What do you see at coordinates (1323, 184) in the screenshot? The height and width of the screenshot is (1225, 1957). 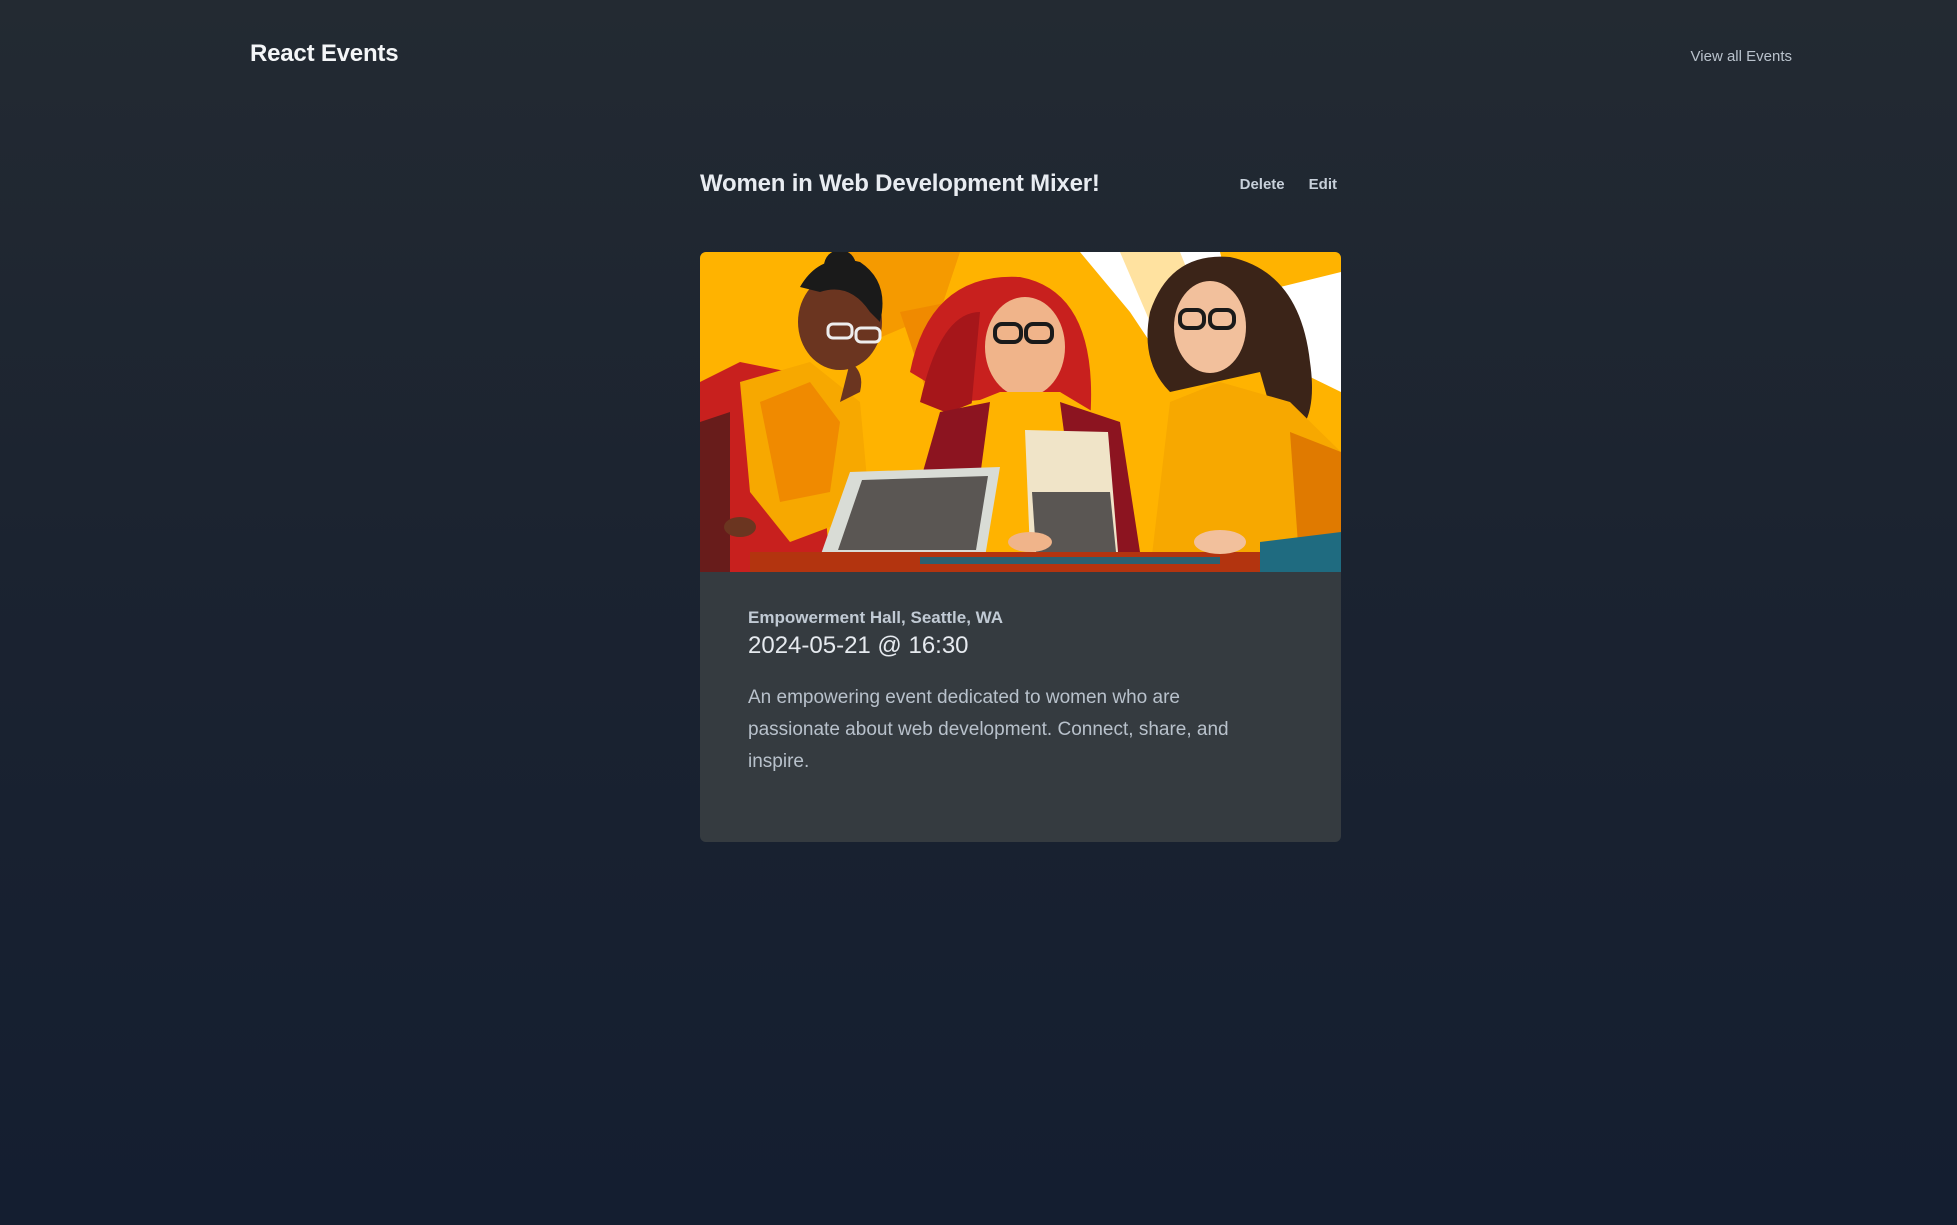 I see `edit-button: Edit` at bounding box center [1323, 184].